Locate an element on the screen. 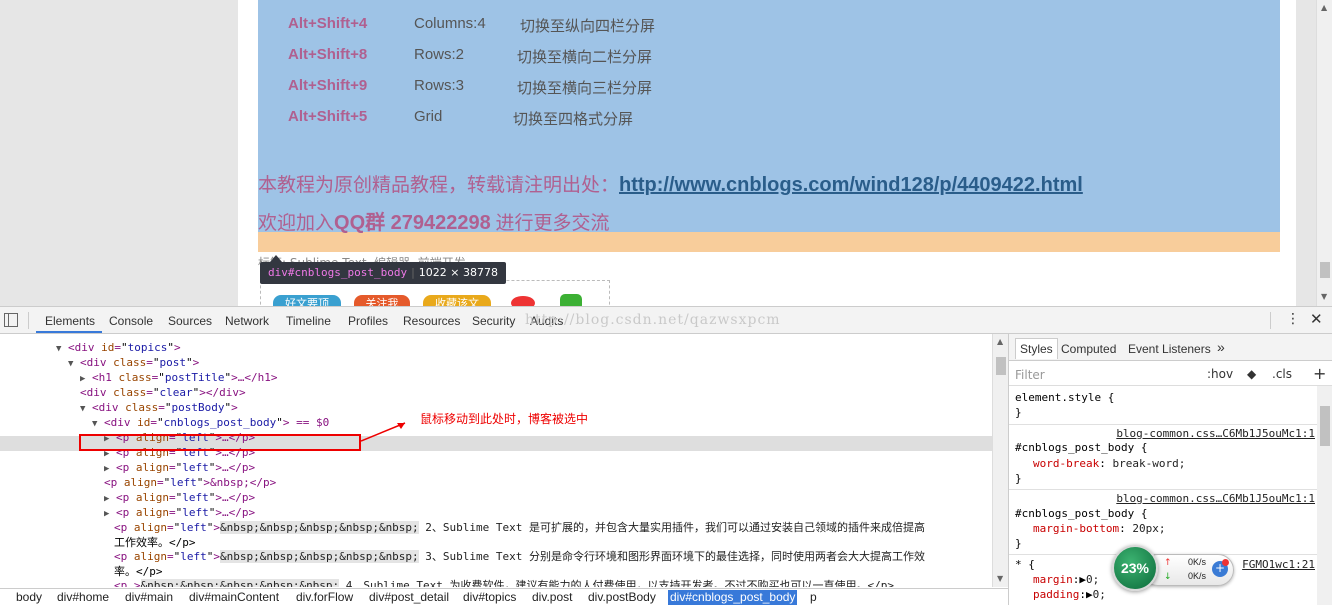 Image resolution: width=1332 pixels, height=605 pixels. breadcrumb-item: p is located at coordinates (813, 597).